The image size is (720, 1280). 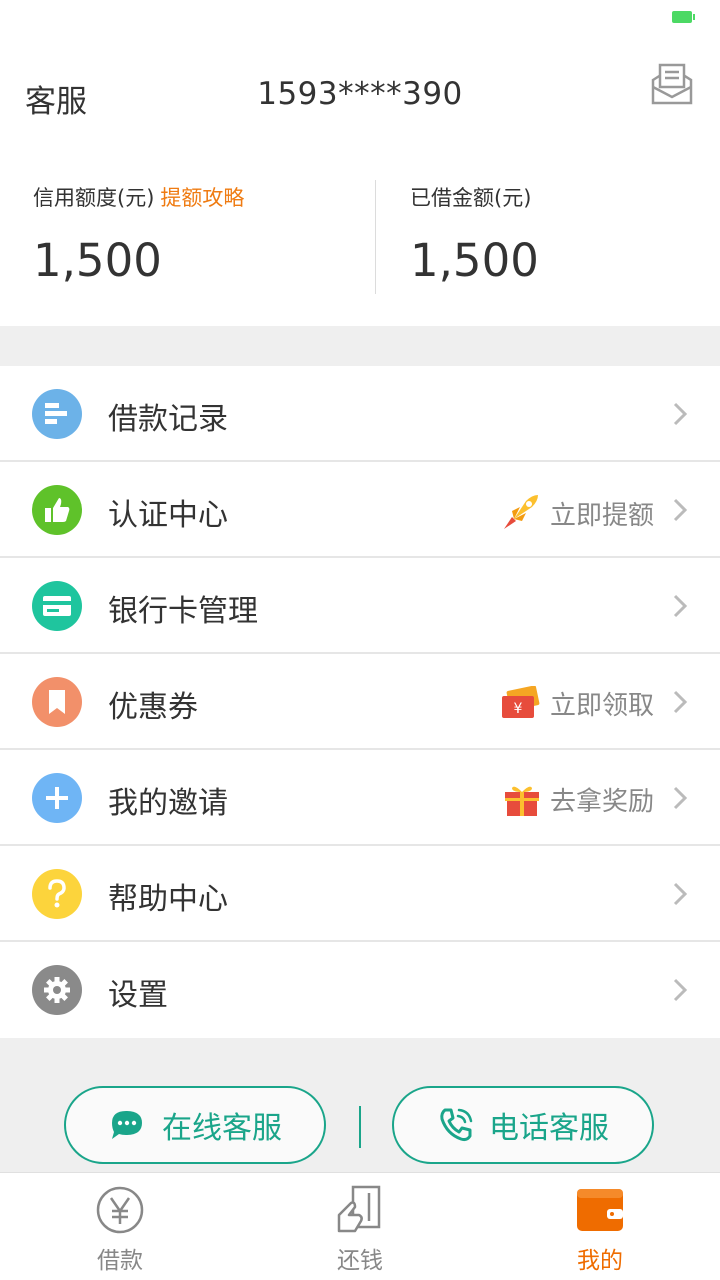 I want to click on borrowed-label: 已借金额(元), so click(x=471, y=198).